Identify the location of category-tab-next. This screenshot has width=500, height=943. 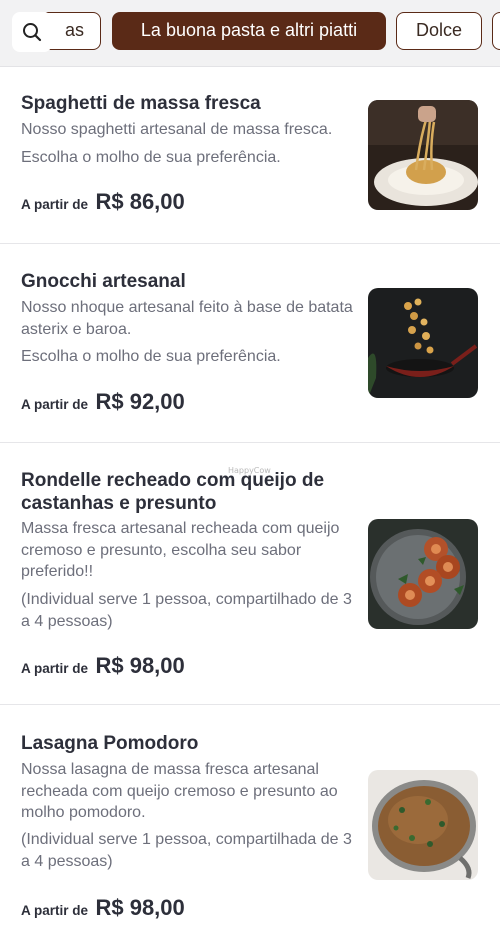
(496, 31).